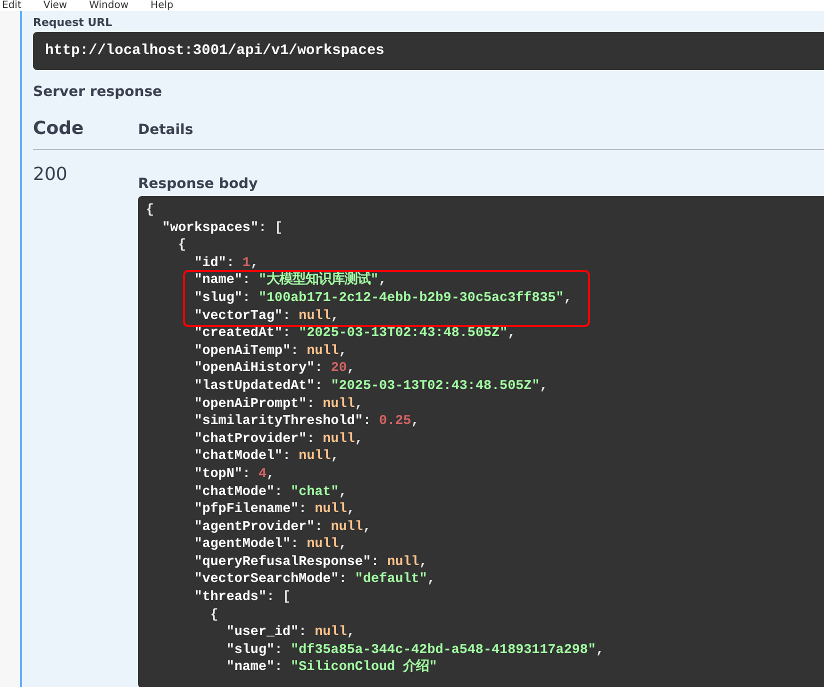 The width and height of the screenshot is (824, 687). Describe the element at coordinates (59, 128) in the screenshot. I see `column-header: Code` at that location.